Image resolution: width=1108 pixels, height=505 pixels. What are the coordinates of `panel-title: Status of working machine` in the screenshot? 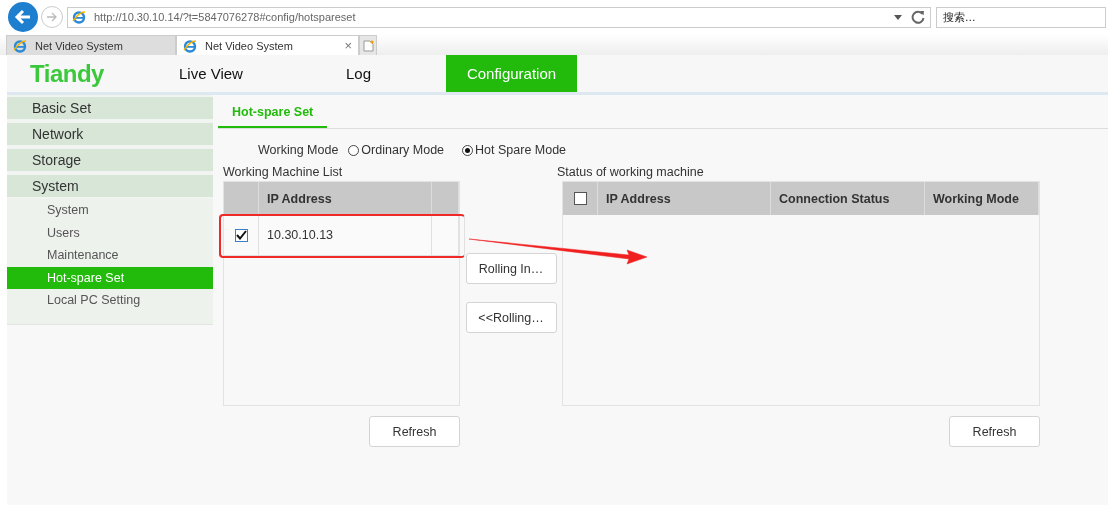 It's located at (631, 172).